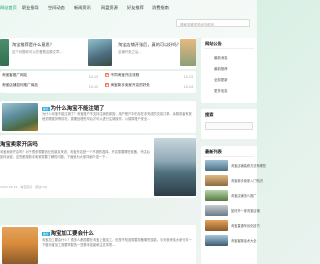 This screenshot has width=320, height=264. I want to click on nav-item-guide: 消费指南, so click(160, 8).